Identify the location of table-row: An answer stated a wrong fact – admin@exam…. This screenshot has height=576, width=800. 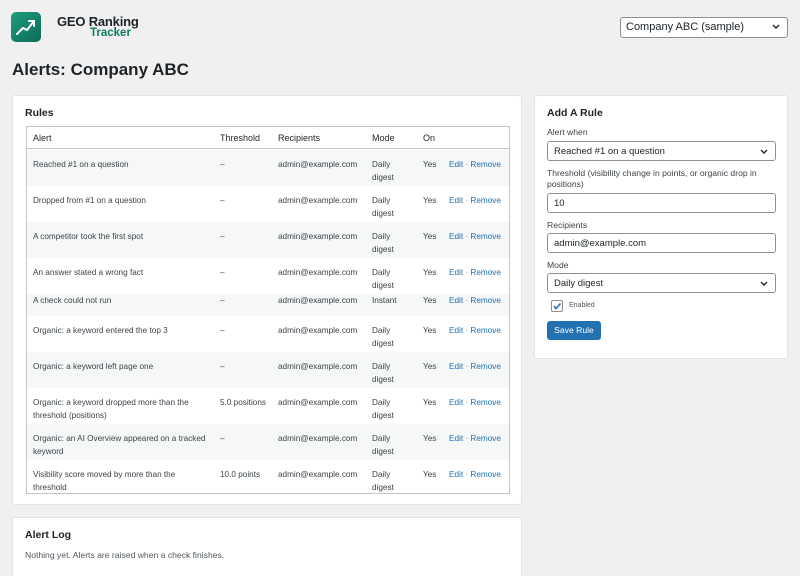
(268, 276).